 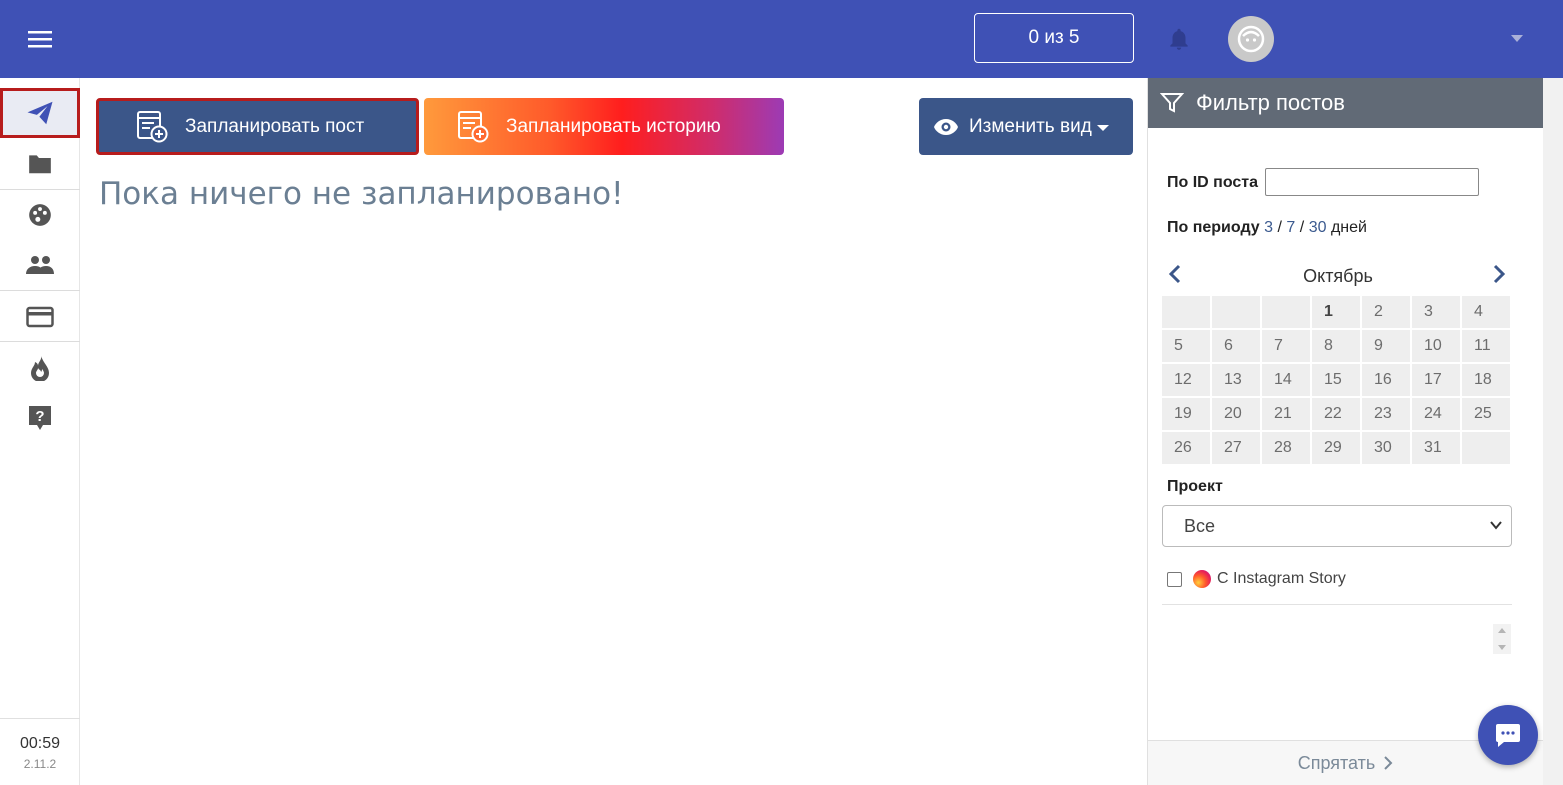 I want to click on calendar-day: 28, so click(x=1286, y=448).